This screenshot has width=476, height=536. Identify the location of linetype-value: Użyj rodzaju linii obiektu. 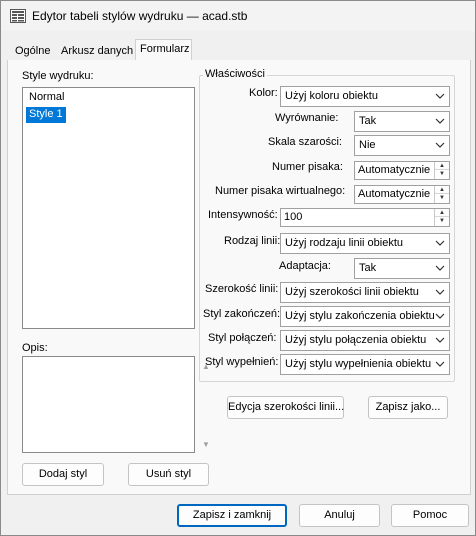
(344, 243).